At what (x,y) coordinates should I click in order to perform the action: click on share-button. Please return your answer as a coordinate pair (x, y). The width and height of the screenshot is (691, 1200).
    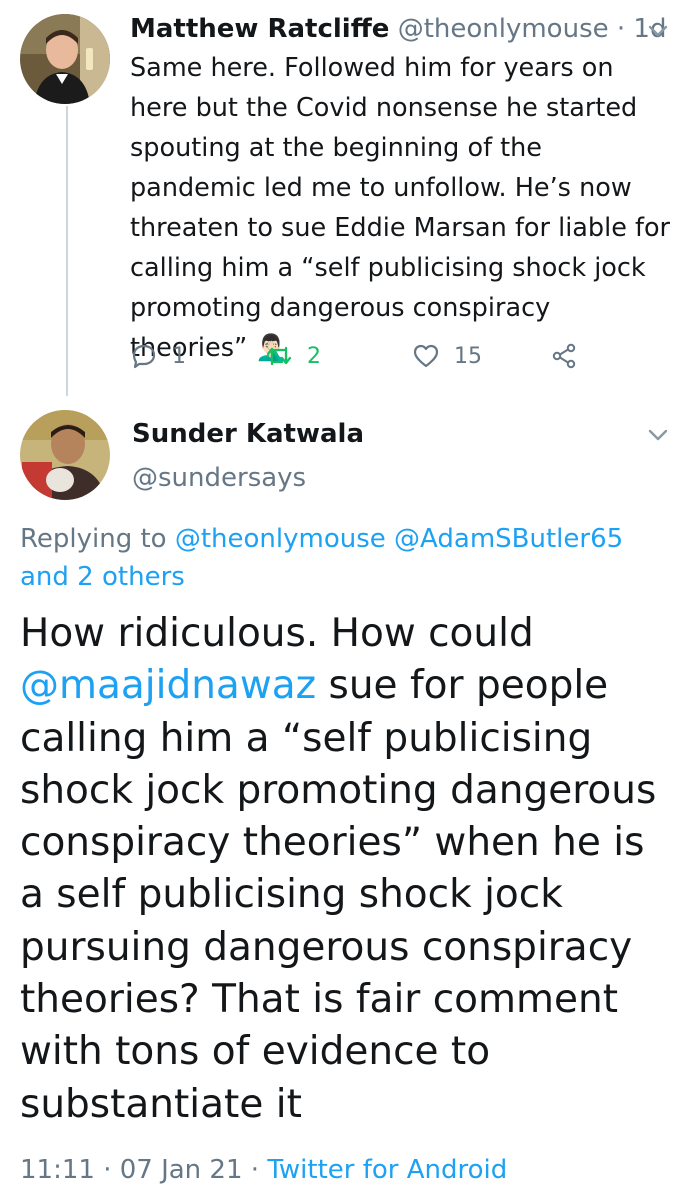
    Looking at the image, I should click on (571, 356).